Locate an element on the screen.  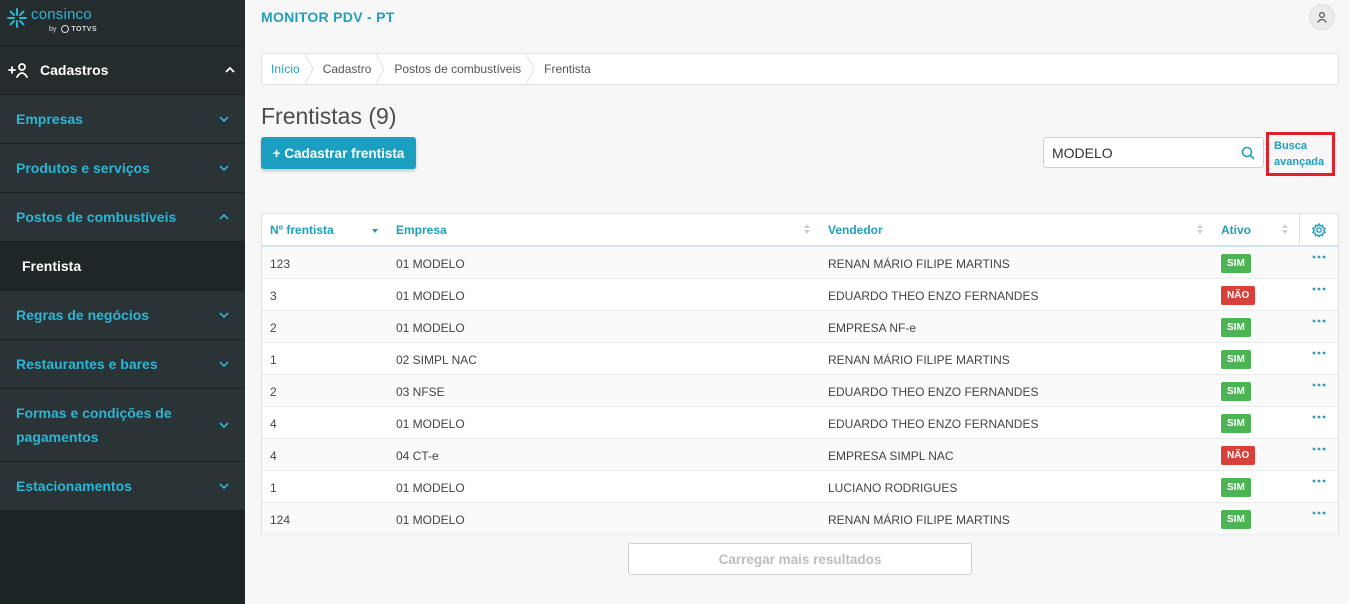
sidebar-item-label: Produtos e serviços is located at coordinates (83, 168).